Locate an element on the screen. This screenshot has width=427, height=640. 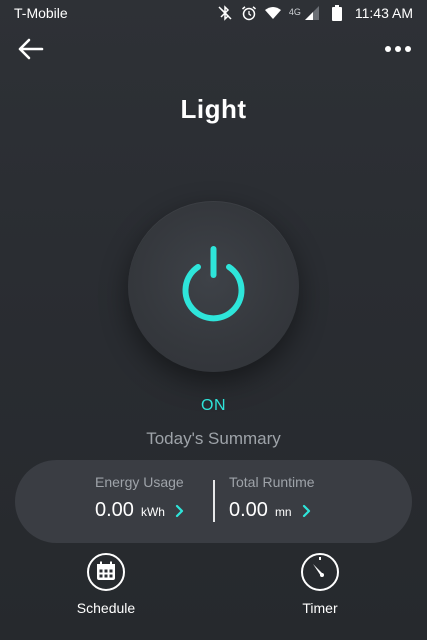
power-toggle-button is located at coordinates (213, 286).